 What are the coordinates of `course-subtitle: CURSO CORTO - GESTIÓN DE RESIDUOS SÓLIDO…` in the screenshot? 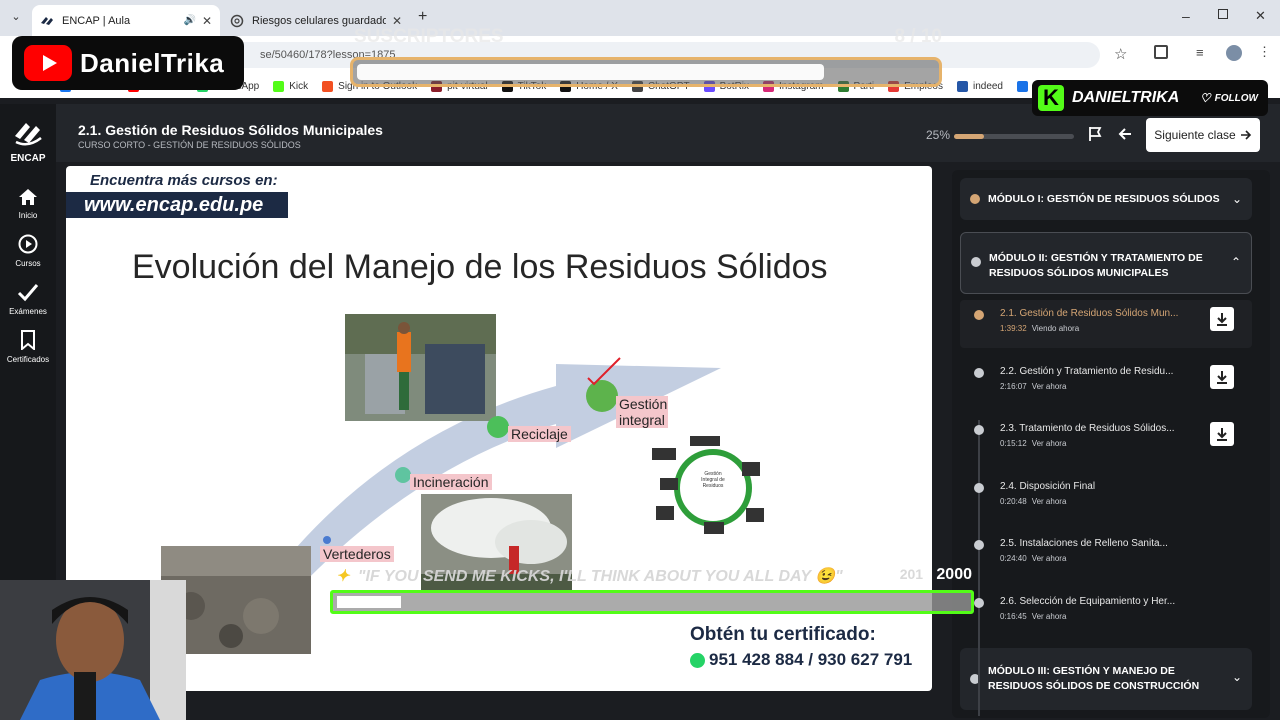 It's located at (189, 145).